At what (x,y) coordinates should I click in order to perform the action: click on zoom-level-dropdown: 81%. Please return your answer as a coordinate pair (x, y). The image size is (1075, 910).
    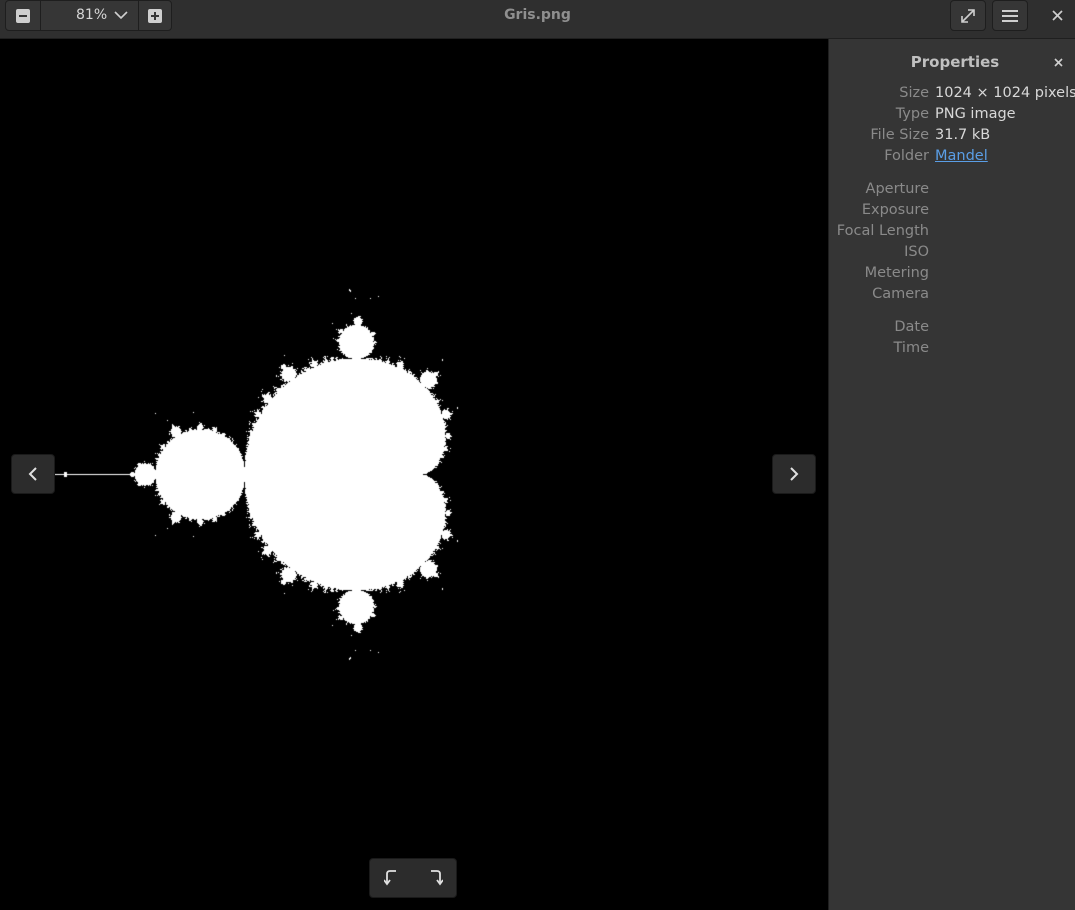
    Looking at the image, I should click on (90, 15).